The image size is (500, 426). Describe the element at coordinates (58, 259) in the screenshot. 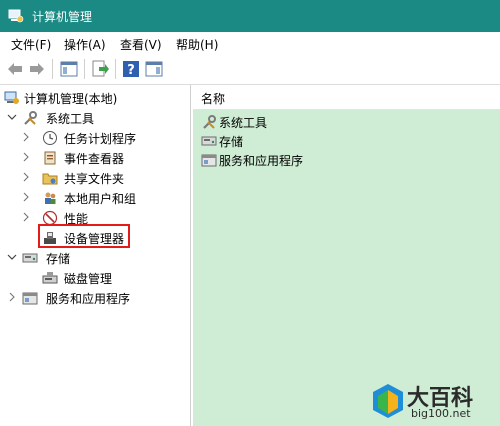

I see `tree-item-label: 存储` at that location.